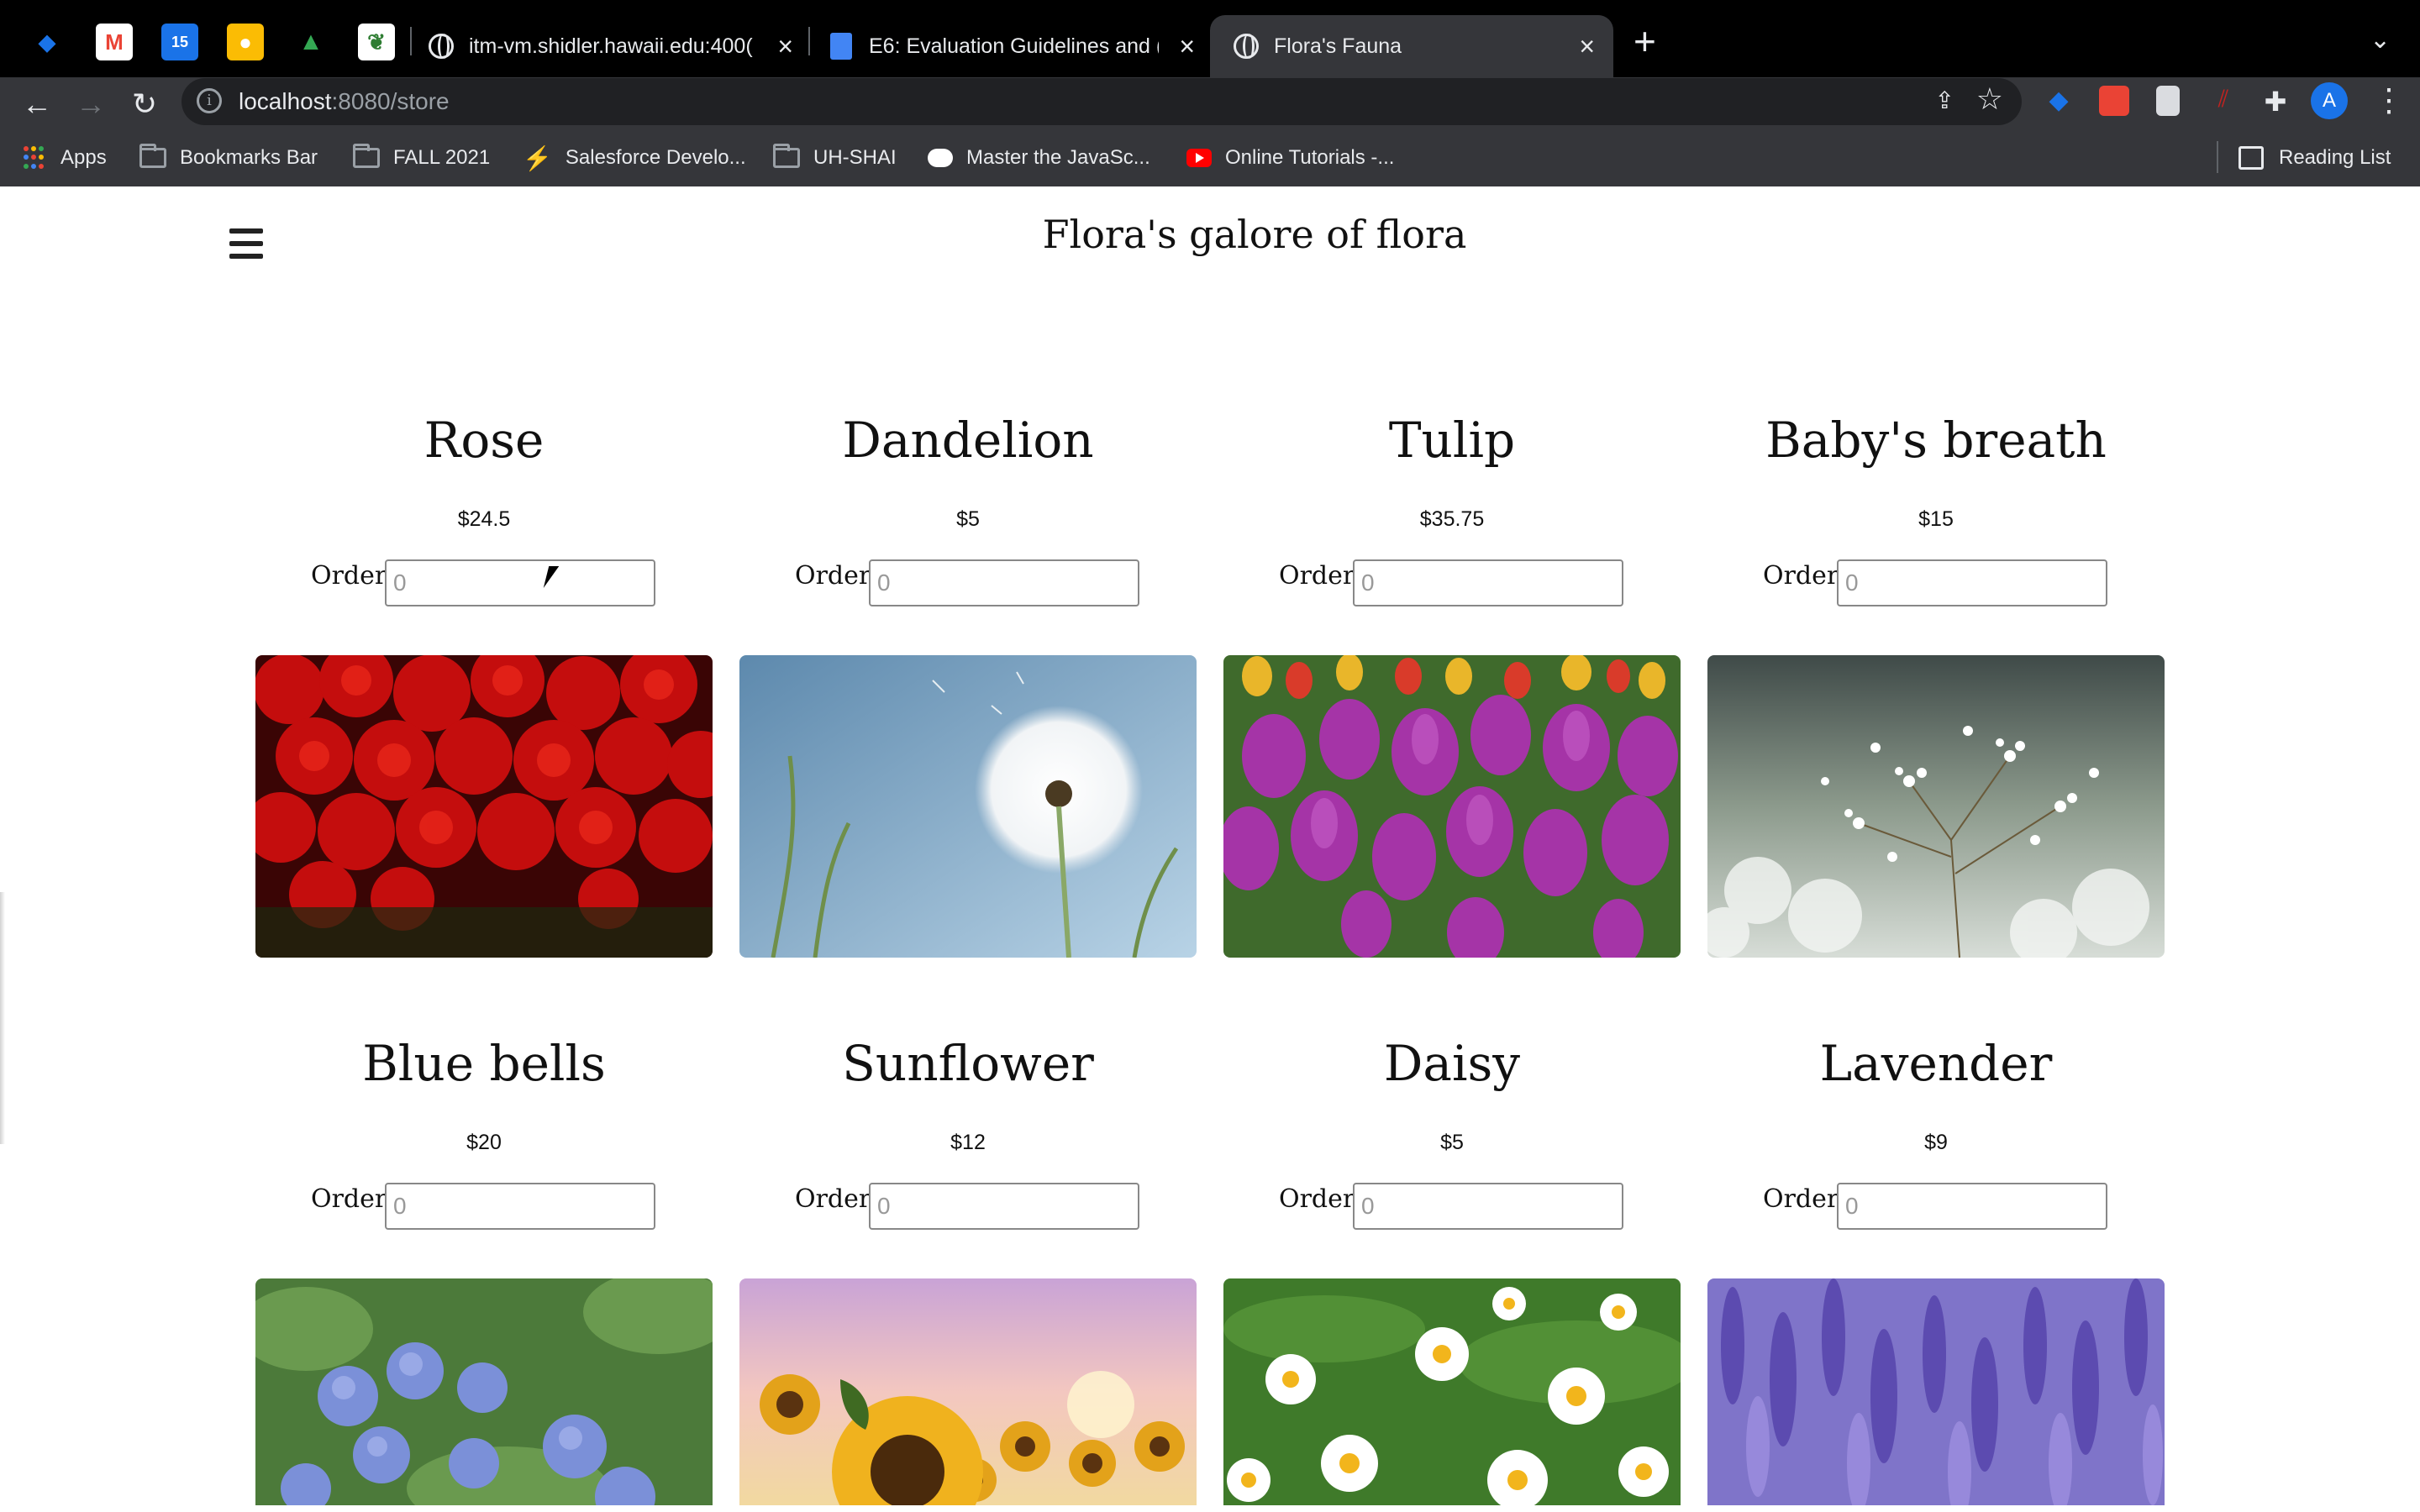 Image resolution: width=2420 pixels, height=1512 pixels. What do you see at coordinates (855, 157) in the screenshot?
I see `bookmark-label: UH-SHAI` at bounding box center [855, 157].